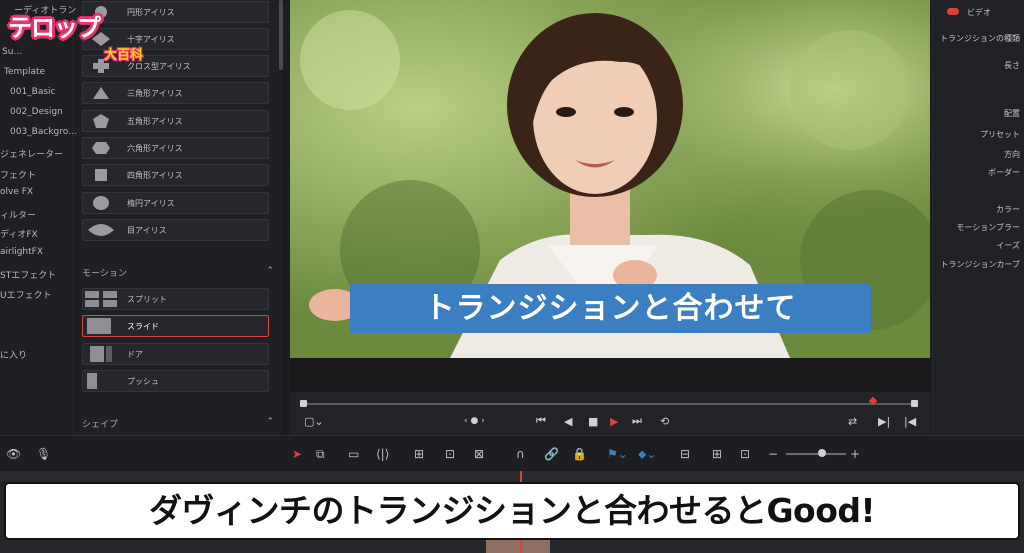 The image size is (1024, 553). I want to click on inspector-transition-curve: トランジションカーブ, so click(980, 264).